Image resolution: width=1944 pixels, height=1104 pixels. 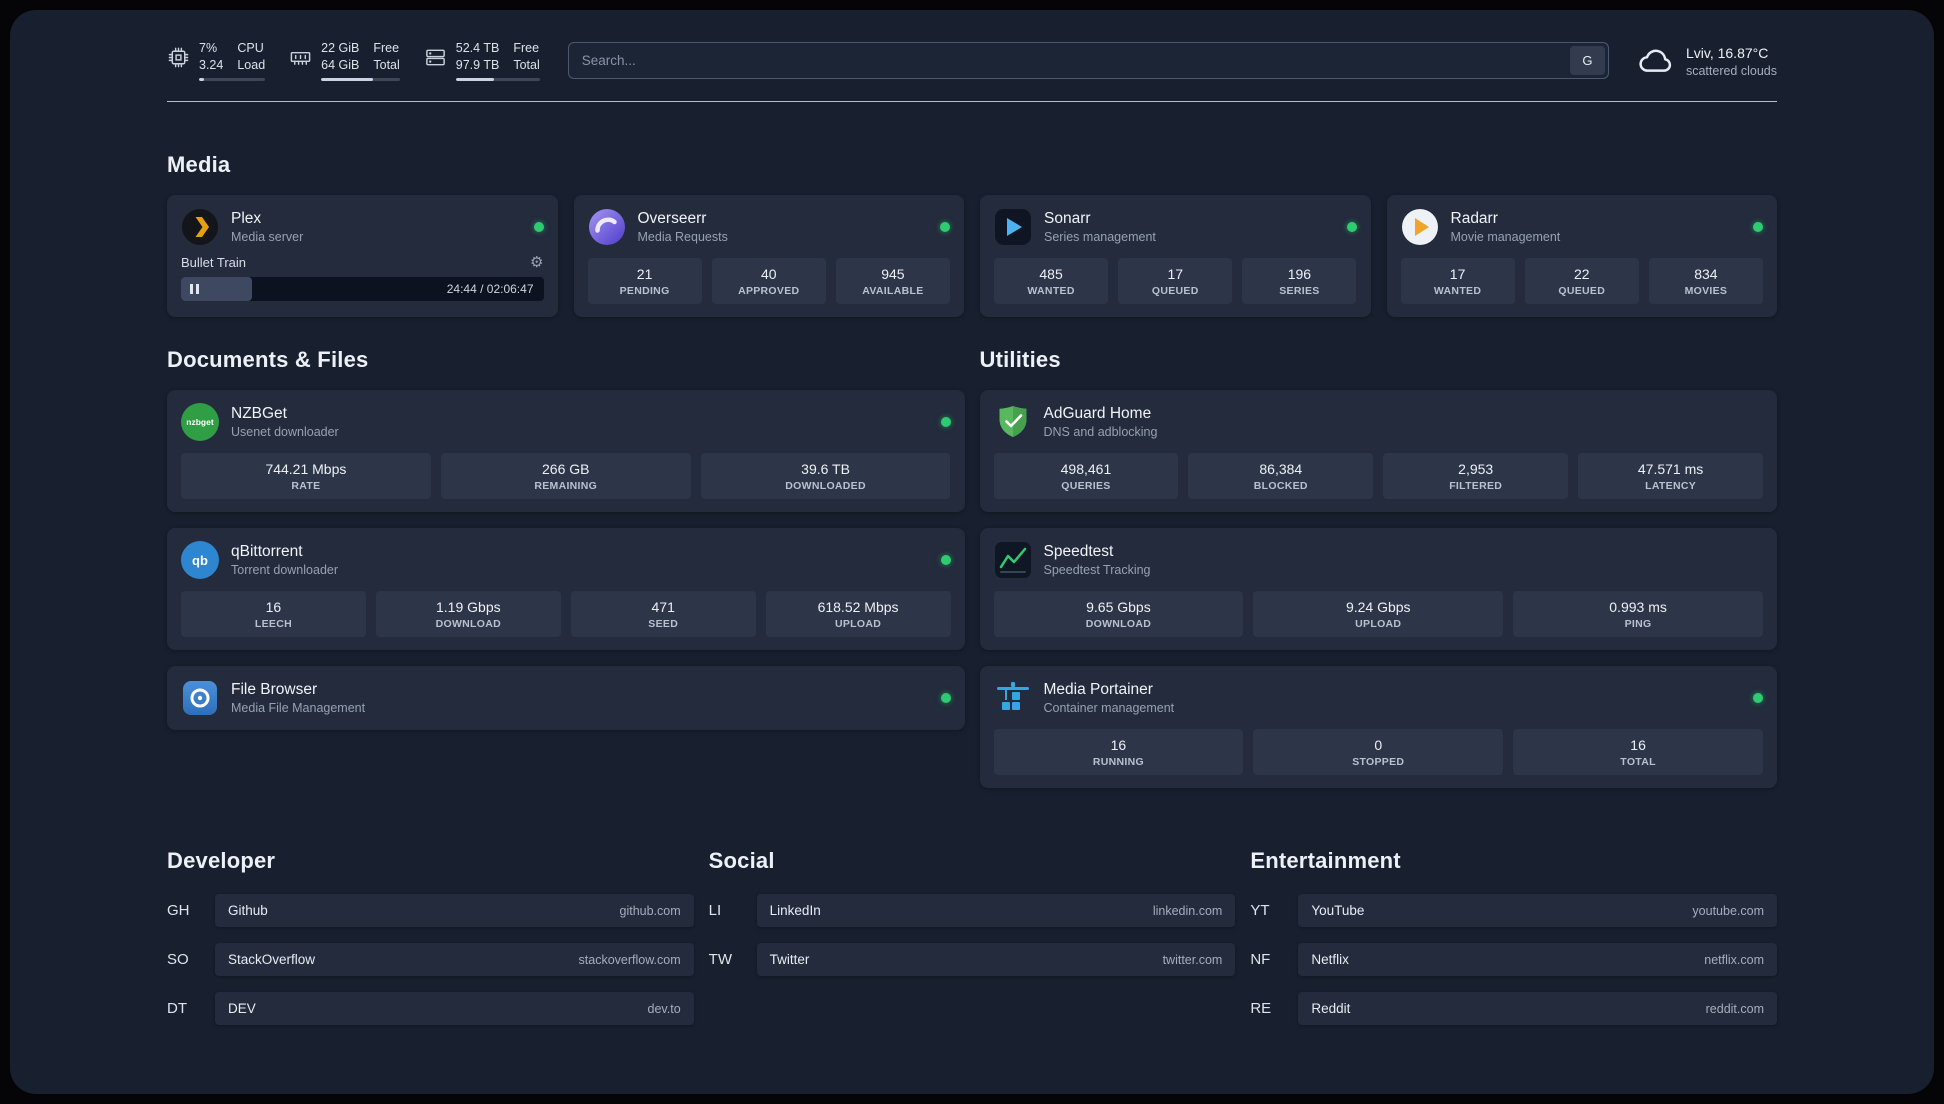 What do you see at coordinates (663, 624) in the screenshot?
I see `stat-label: SEED` at bounding box center [663, 624].